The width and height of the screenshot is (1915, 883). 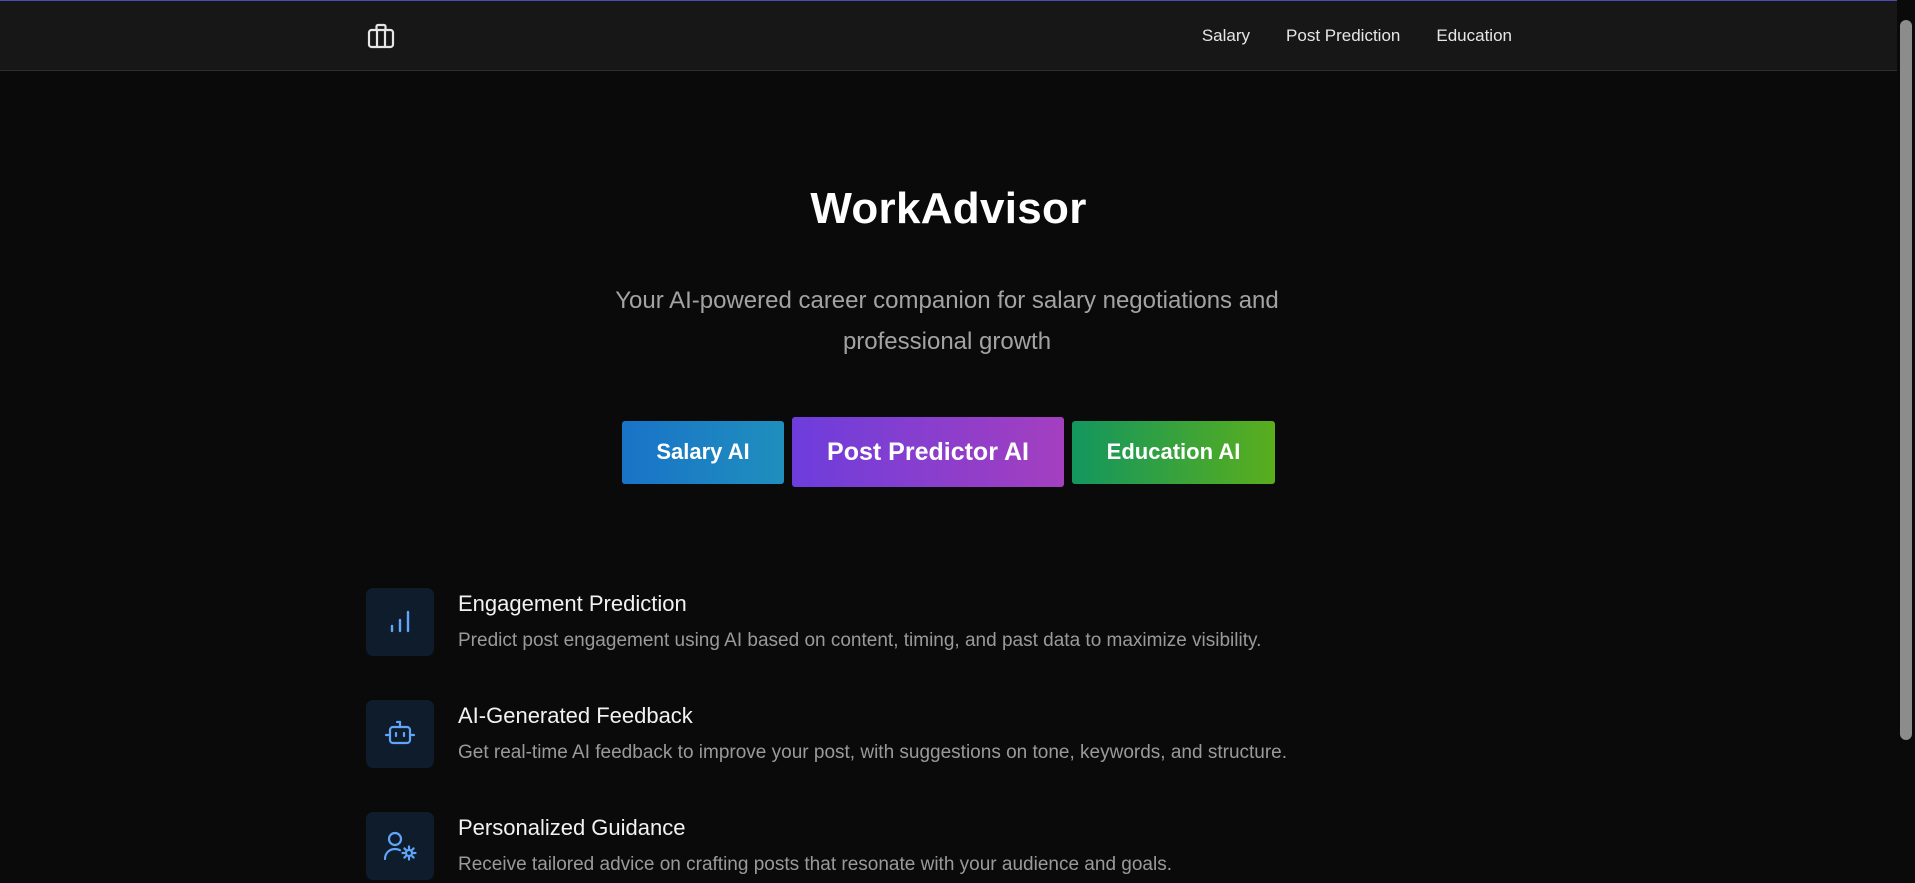 I want to click on feature-title: AI-Generated Feedback, so click(x=575, y=715).